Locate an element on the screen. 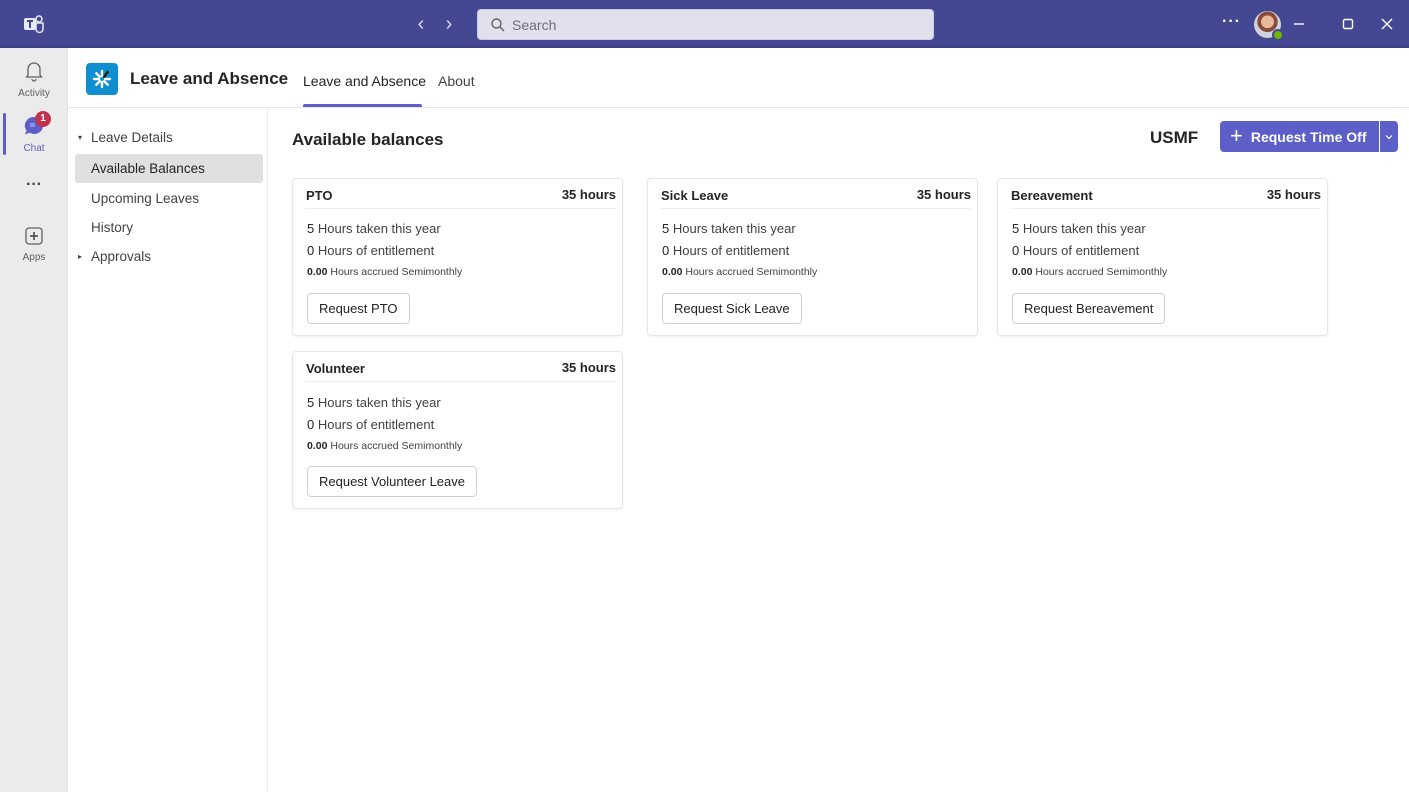 This screenshot has width=1409, height=792. nav-item-approvals: ▸ Approvals is located at coordinates (169, 256).